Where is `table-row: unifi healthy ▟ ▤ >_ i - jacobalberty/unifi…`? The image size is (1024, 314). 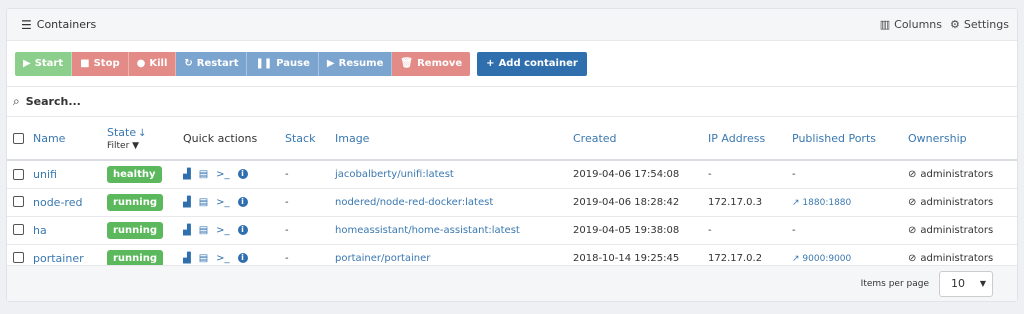
table-row: unifi healthy ▟ ▤ >_ i - jacobalberty/unifi… is located at coordinates (512, 174).